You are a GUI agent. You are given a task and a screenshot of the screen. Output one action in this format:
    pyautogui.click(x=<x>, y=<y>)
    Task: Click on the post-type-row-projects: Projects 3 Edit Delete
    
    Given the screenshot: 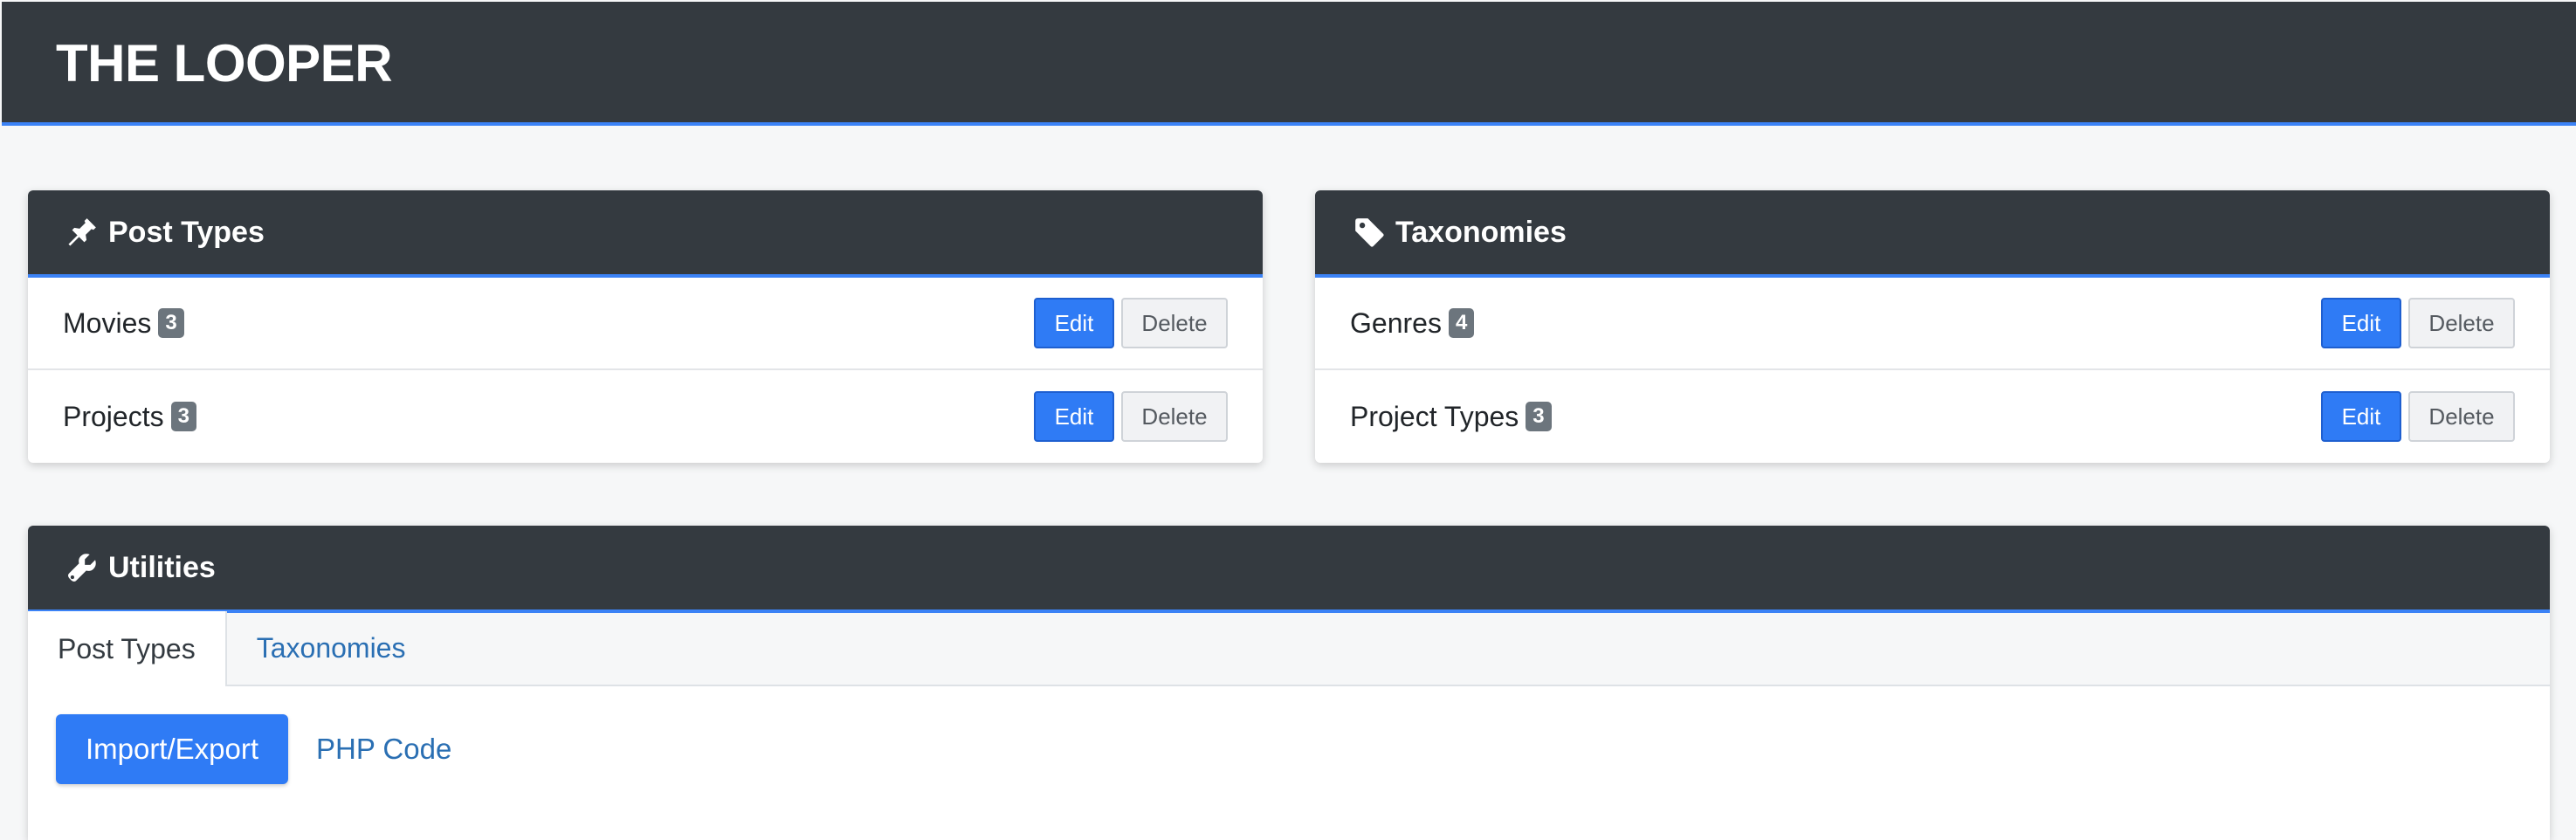 What is the action you would take?
    pyautogui.click(x=645, y=416)
    